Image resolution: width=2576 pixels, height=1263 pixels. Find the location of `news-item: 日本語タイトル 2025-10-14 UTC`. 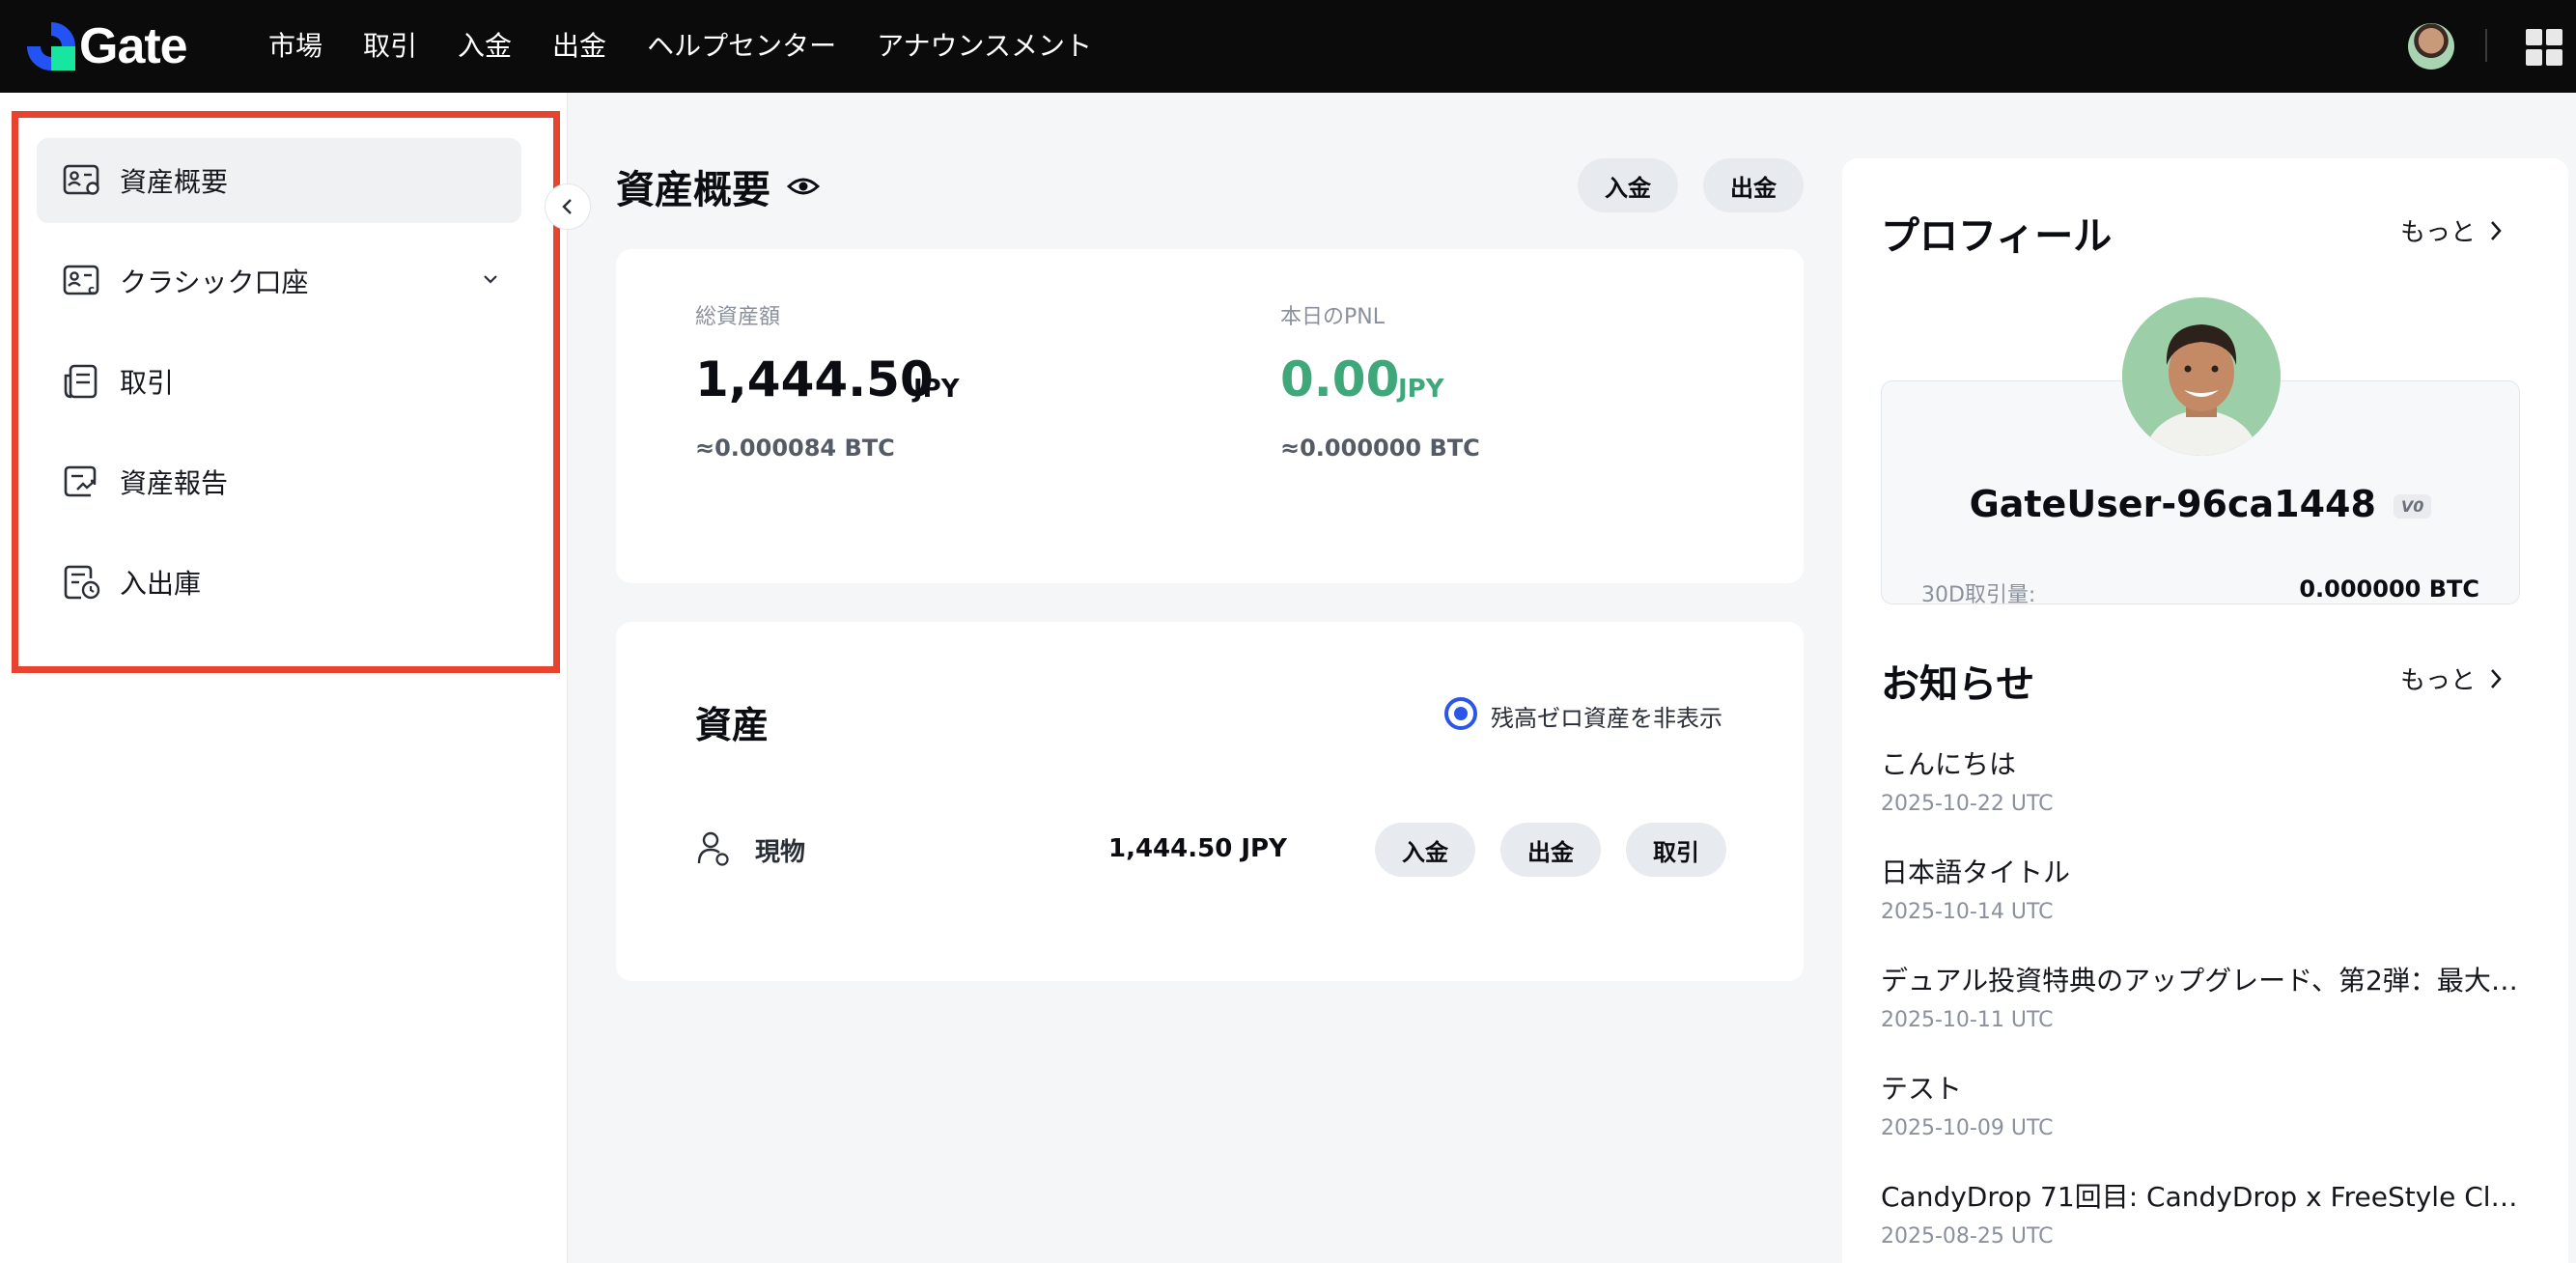

news-item: 日本語タイトル 2025-10-14 UTC is located at coordinates (2199, 888).